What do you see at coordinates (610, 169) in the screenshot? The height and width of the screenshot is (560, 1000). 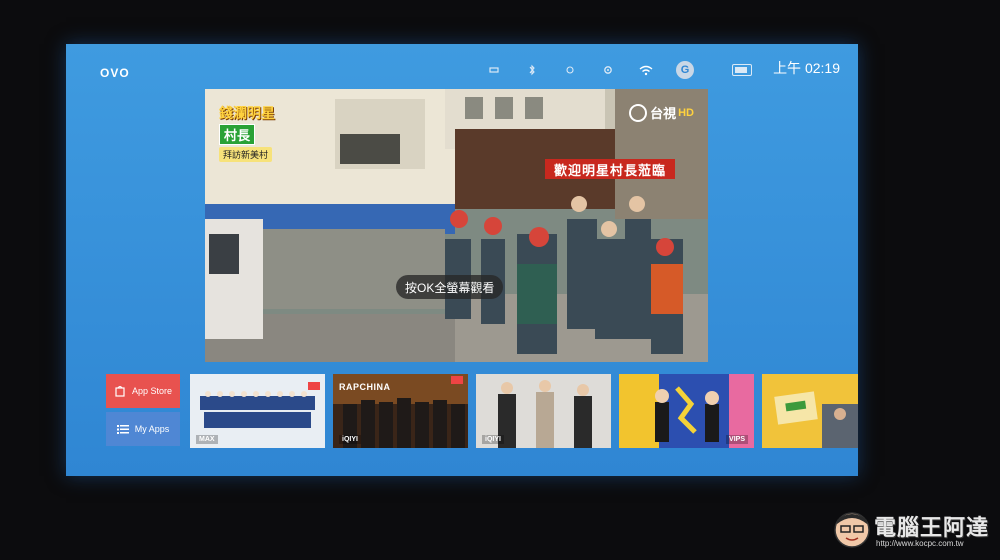 I see `welcome-banner: 歡迎明星村長蒞臨` at bounding box center [610, 169].